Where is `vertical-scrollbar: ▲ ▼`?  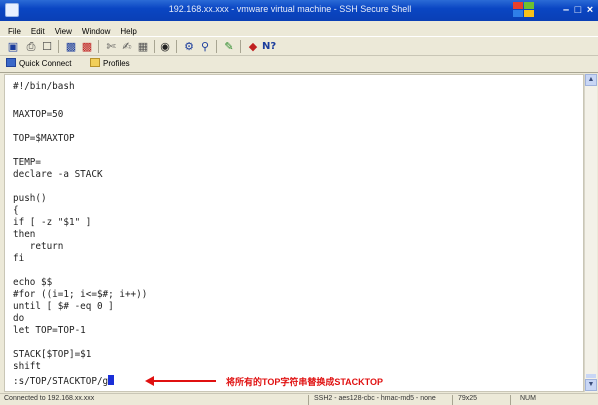
vertical-scrollbar: ▲ ▼ is located at coordinates (590, 233).